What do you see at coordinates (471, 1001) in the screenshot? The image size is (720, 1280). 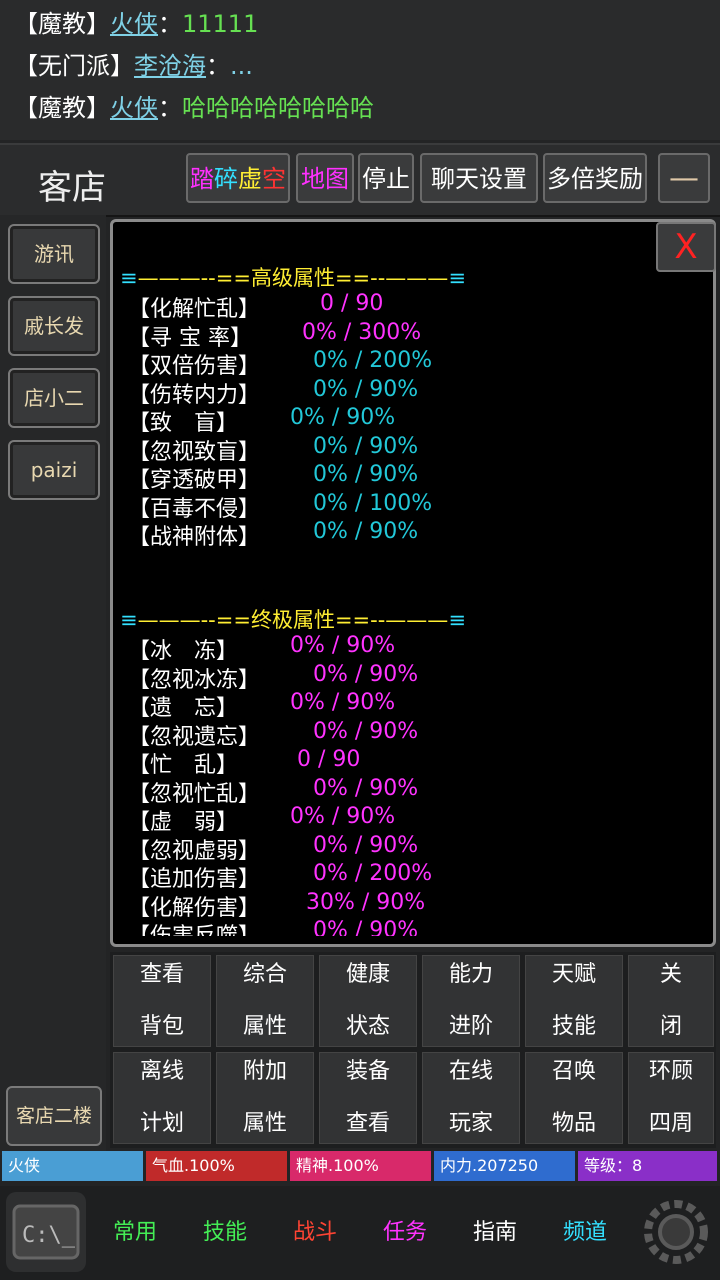 I see `ability-advance-button: 能力 进阶` at bounding box center [471, 1001].